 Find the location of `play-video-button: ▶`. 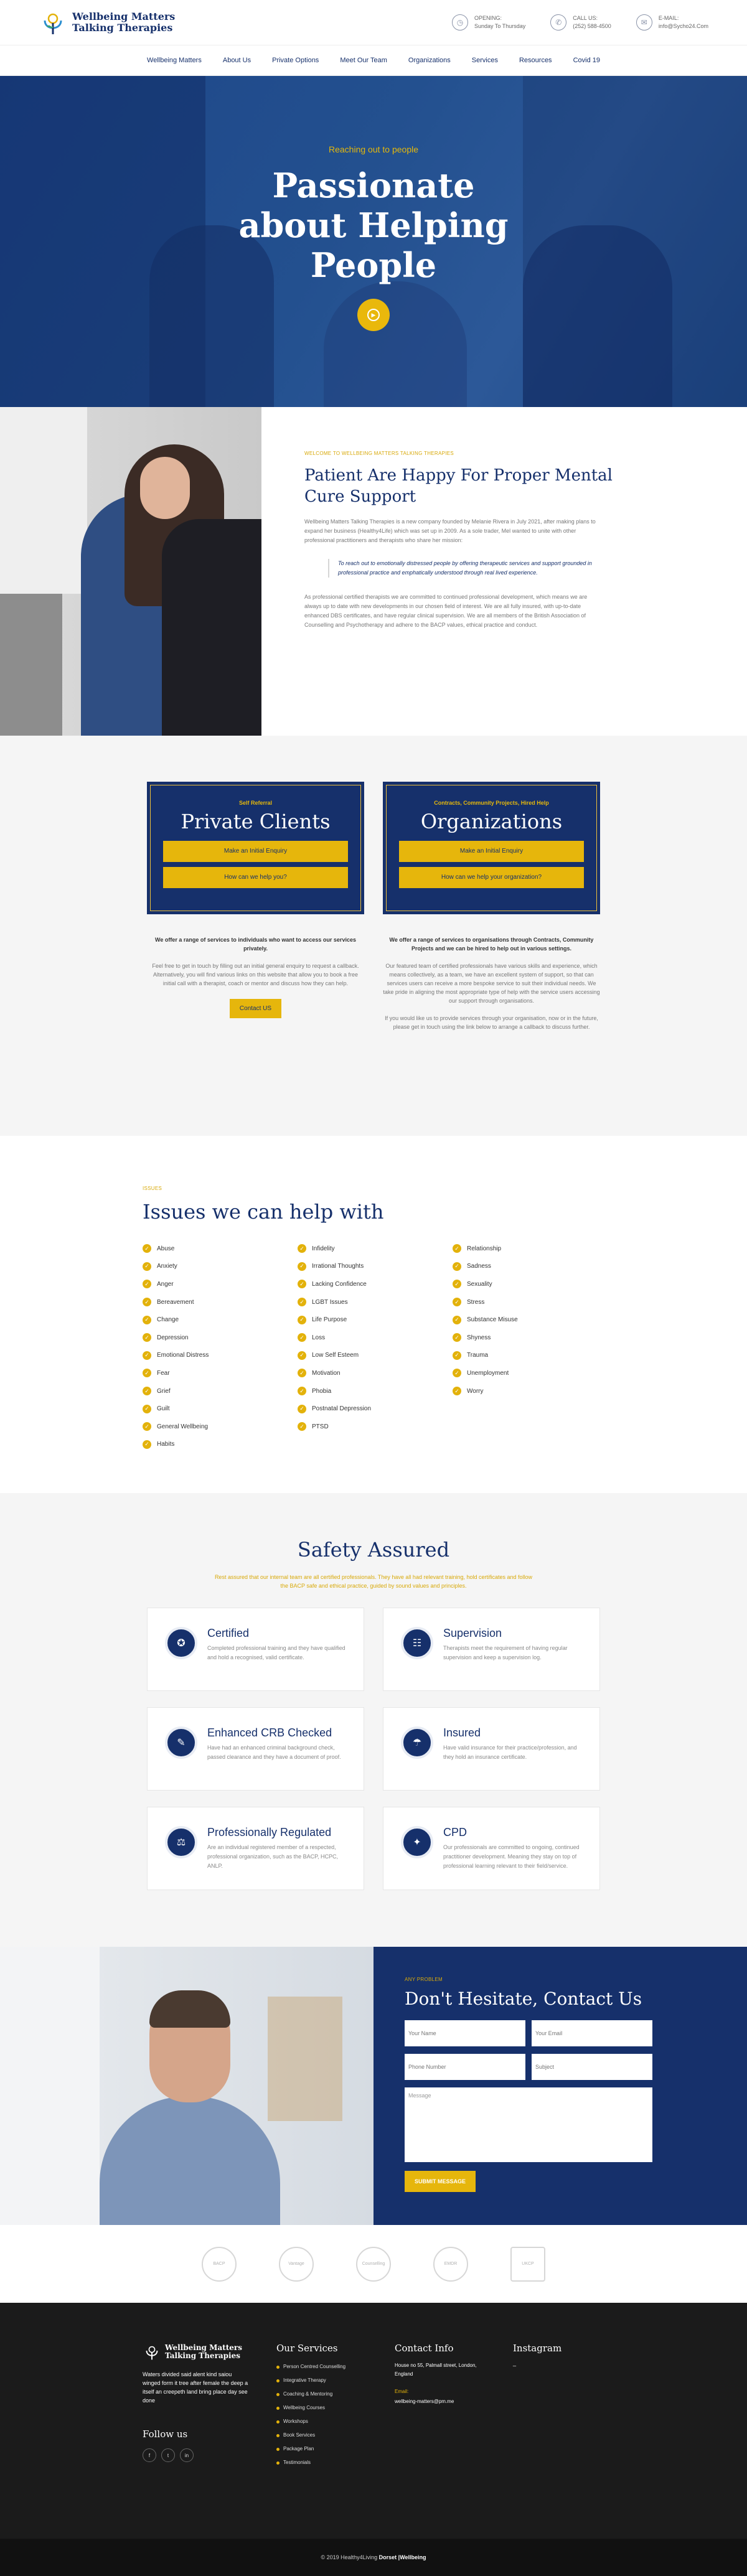

play-video-button: ▶ is located at coordinates (374, 315).